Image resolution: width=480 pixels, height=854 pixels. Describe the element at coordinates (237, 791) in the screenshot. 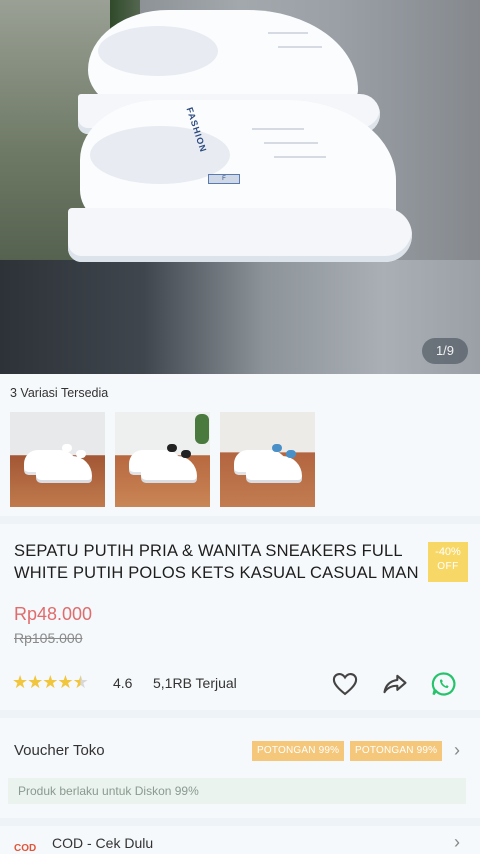

I see `voucher-note: Produk berlaku untuk Diskon 99%` at that location.